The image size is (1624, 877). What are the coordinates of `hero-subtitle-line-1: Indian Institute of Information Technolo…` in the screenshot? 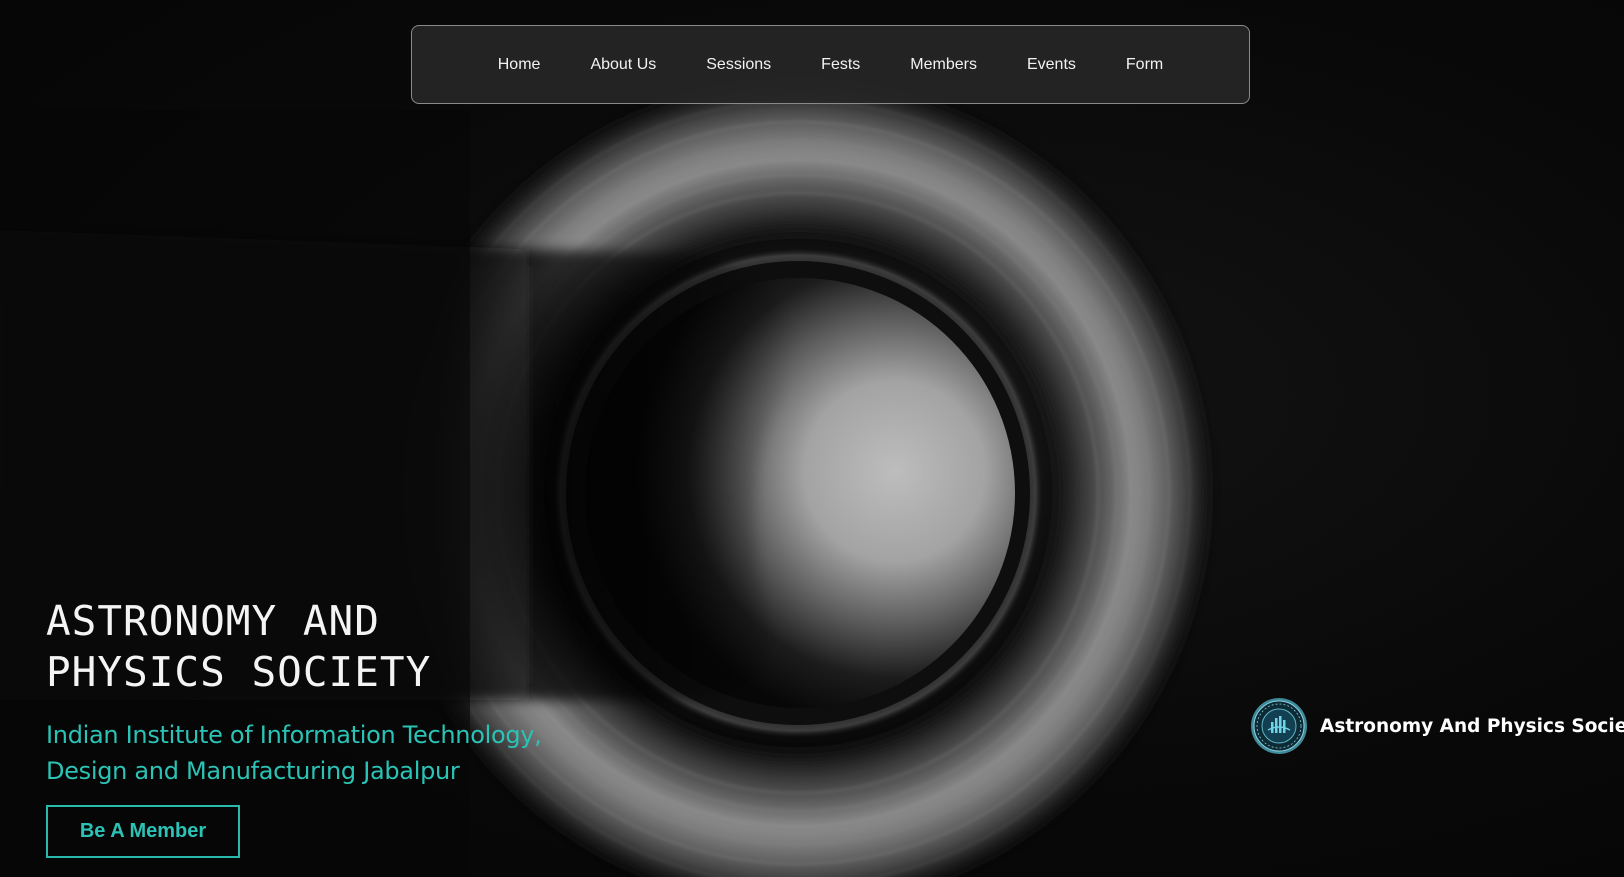 It's located at (294, 735).